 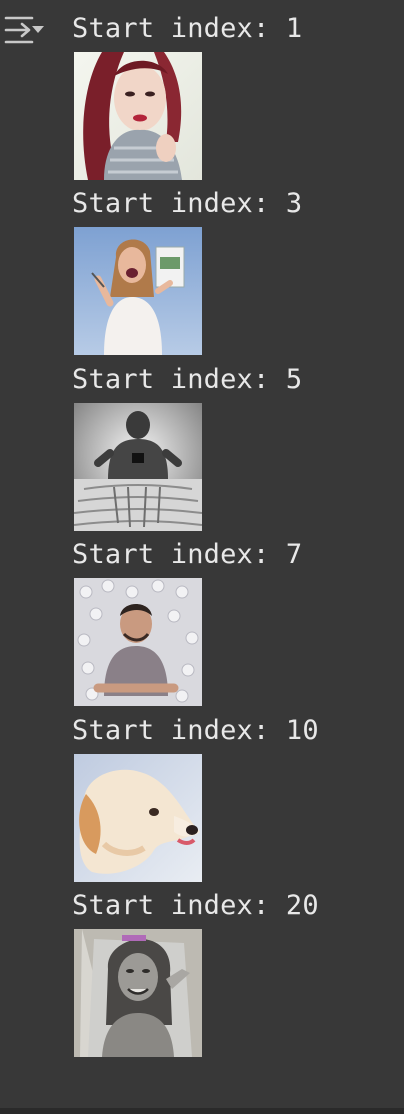 What do you see at coordinates (187, 203) in the screenshot?
I see `start-index-label: Start index: 3` at bounding box center [187, 203].